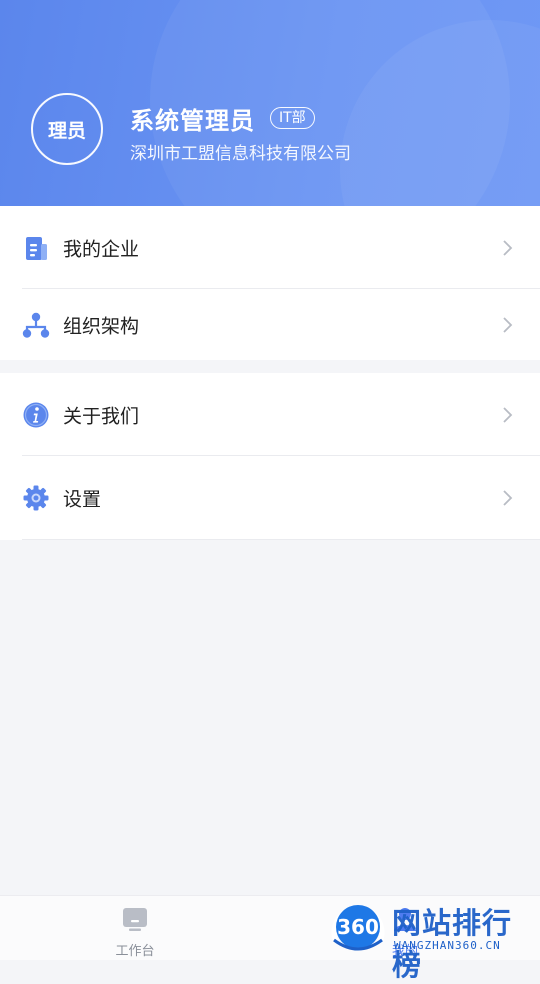 Image resolution: width=540 pixels, height=984 pixels. I want to click on tab-workbench: 工作台, so click(135, 928).